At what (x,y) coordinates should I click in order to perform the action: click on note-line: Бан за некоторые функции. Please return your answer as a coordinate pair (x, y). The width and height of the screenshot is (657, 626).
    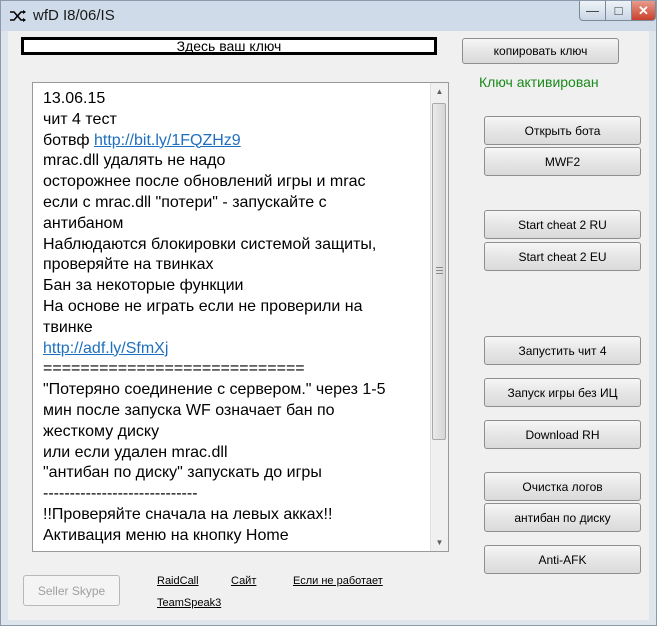
    Looking at the image, I should click on (235, 286).